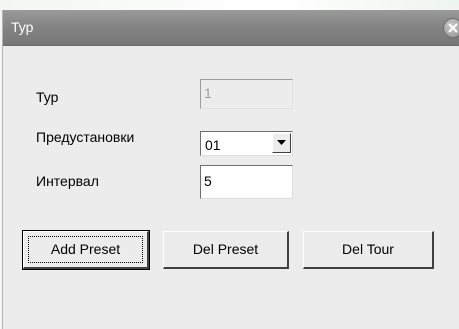 The image size is (459, 329). I want to click on del-preset-button-label: Del Preset, so click(225, 249).